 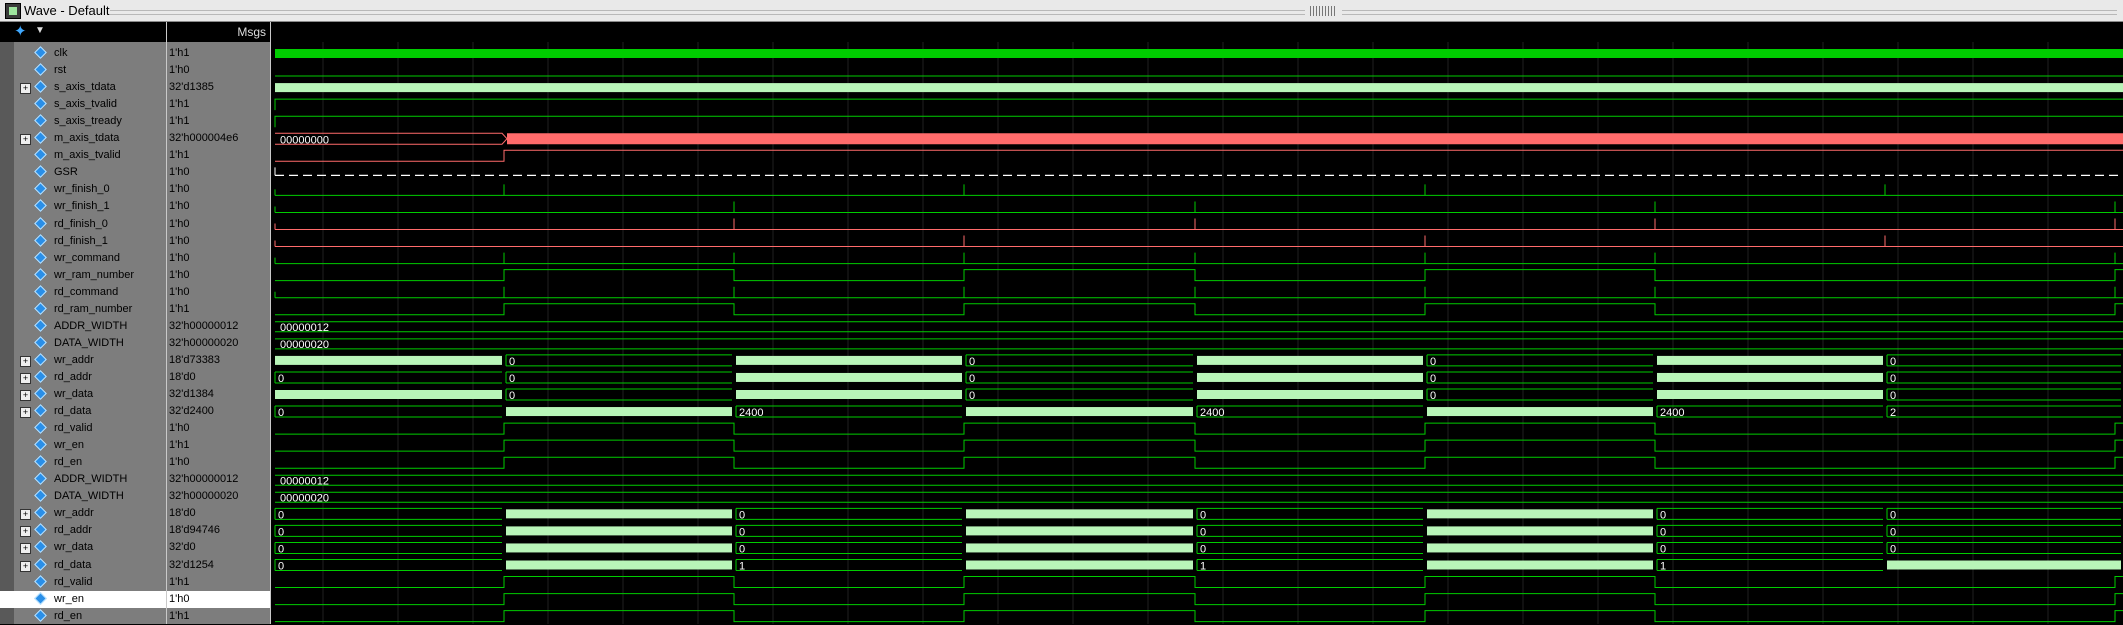 What do you see at coordinates (83, 155) in the screenshot?
I see `signal-row: m_axis_tvalid` at bounding box center [83, 155].